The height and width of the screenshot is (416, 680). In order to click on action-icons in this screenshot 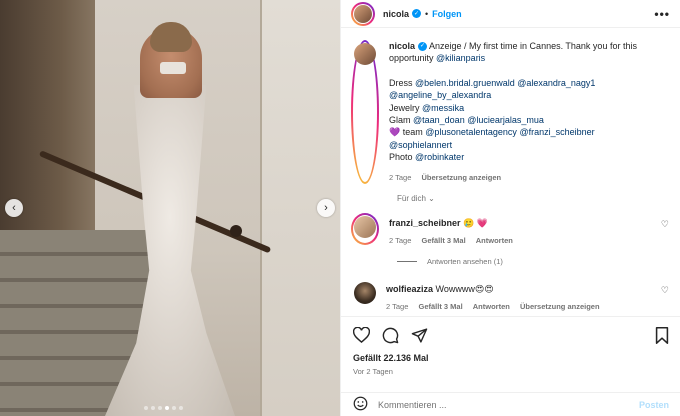, I will do `click(511, 335)`.